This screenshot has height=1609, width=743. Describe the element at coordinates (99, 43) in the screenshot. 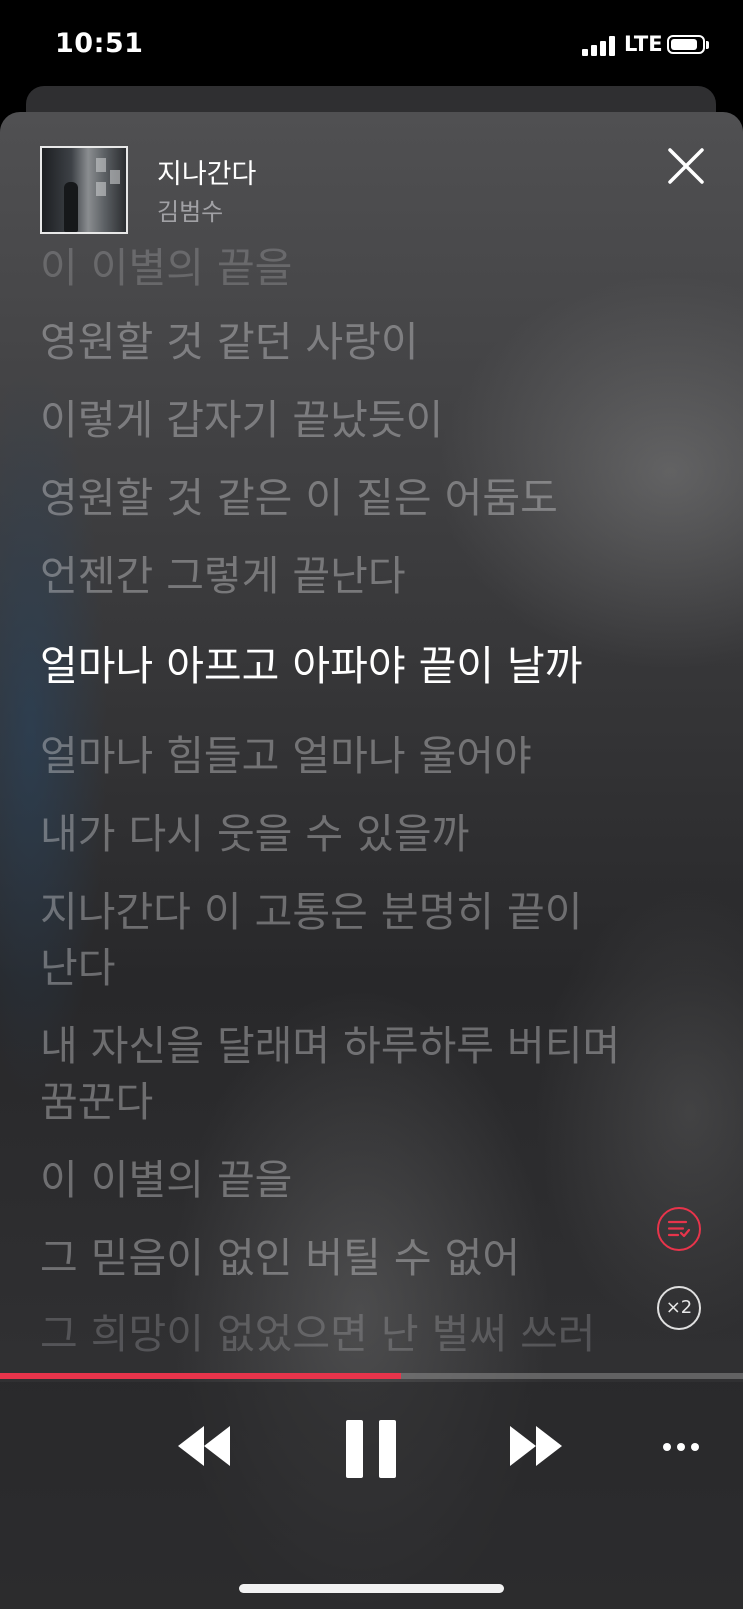

I see `status-time: 10:51` at that location.